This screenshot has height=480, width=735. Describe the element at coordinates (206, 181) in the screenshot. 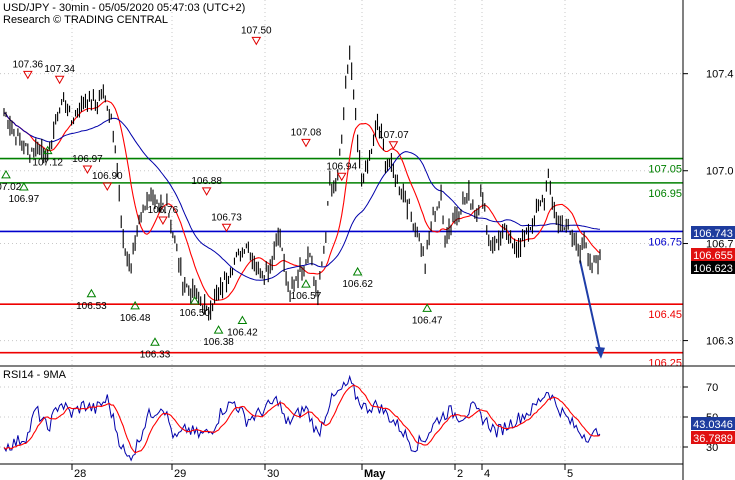

I see `resistance-pivot-label: 106.88` at that location.